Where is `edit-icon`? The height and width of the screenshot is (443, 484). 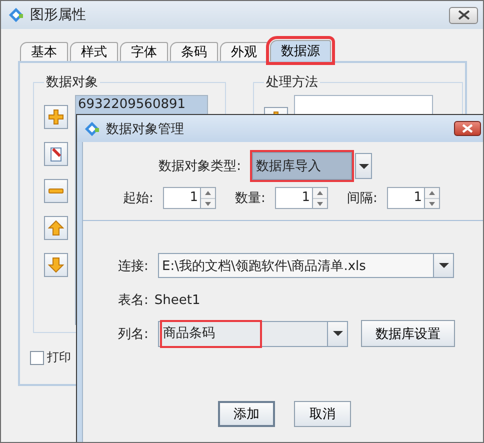 edit-icon is located at coordinates (56, 154).